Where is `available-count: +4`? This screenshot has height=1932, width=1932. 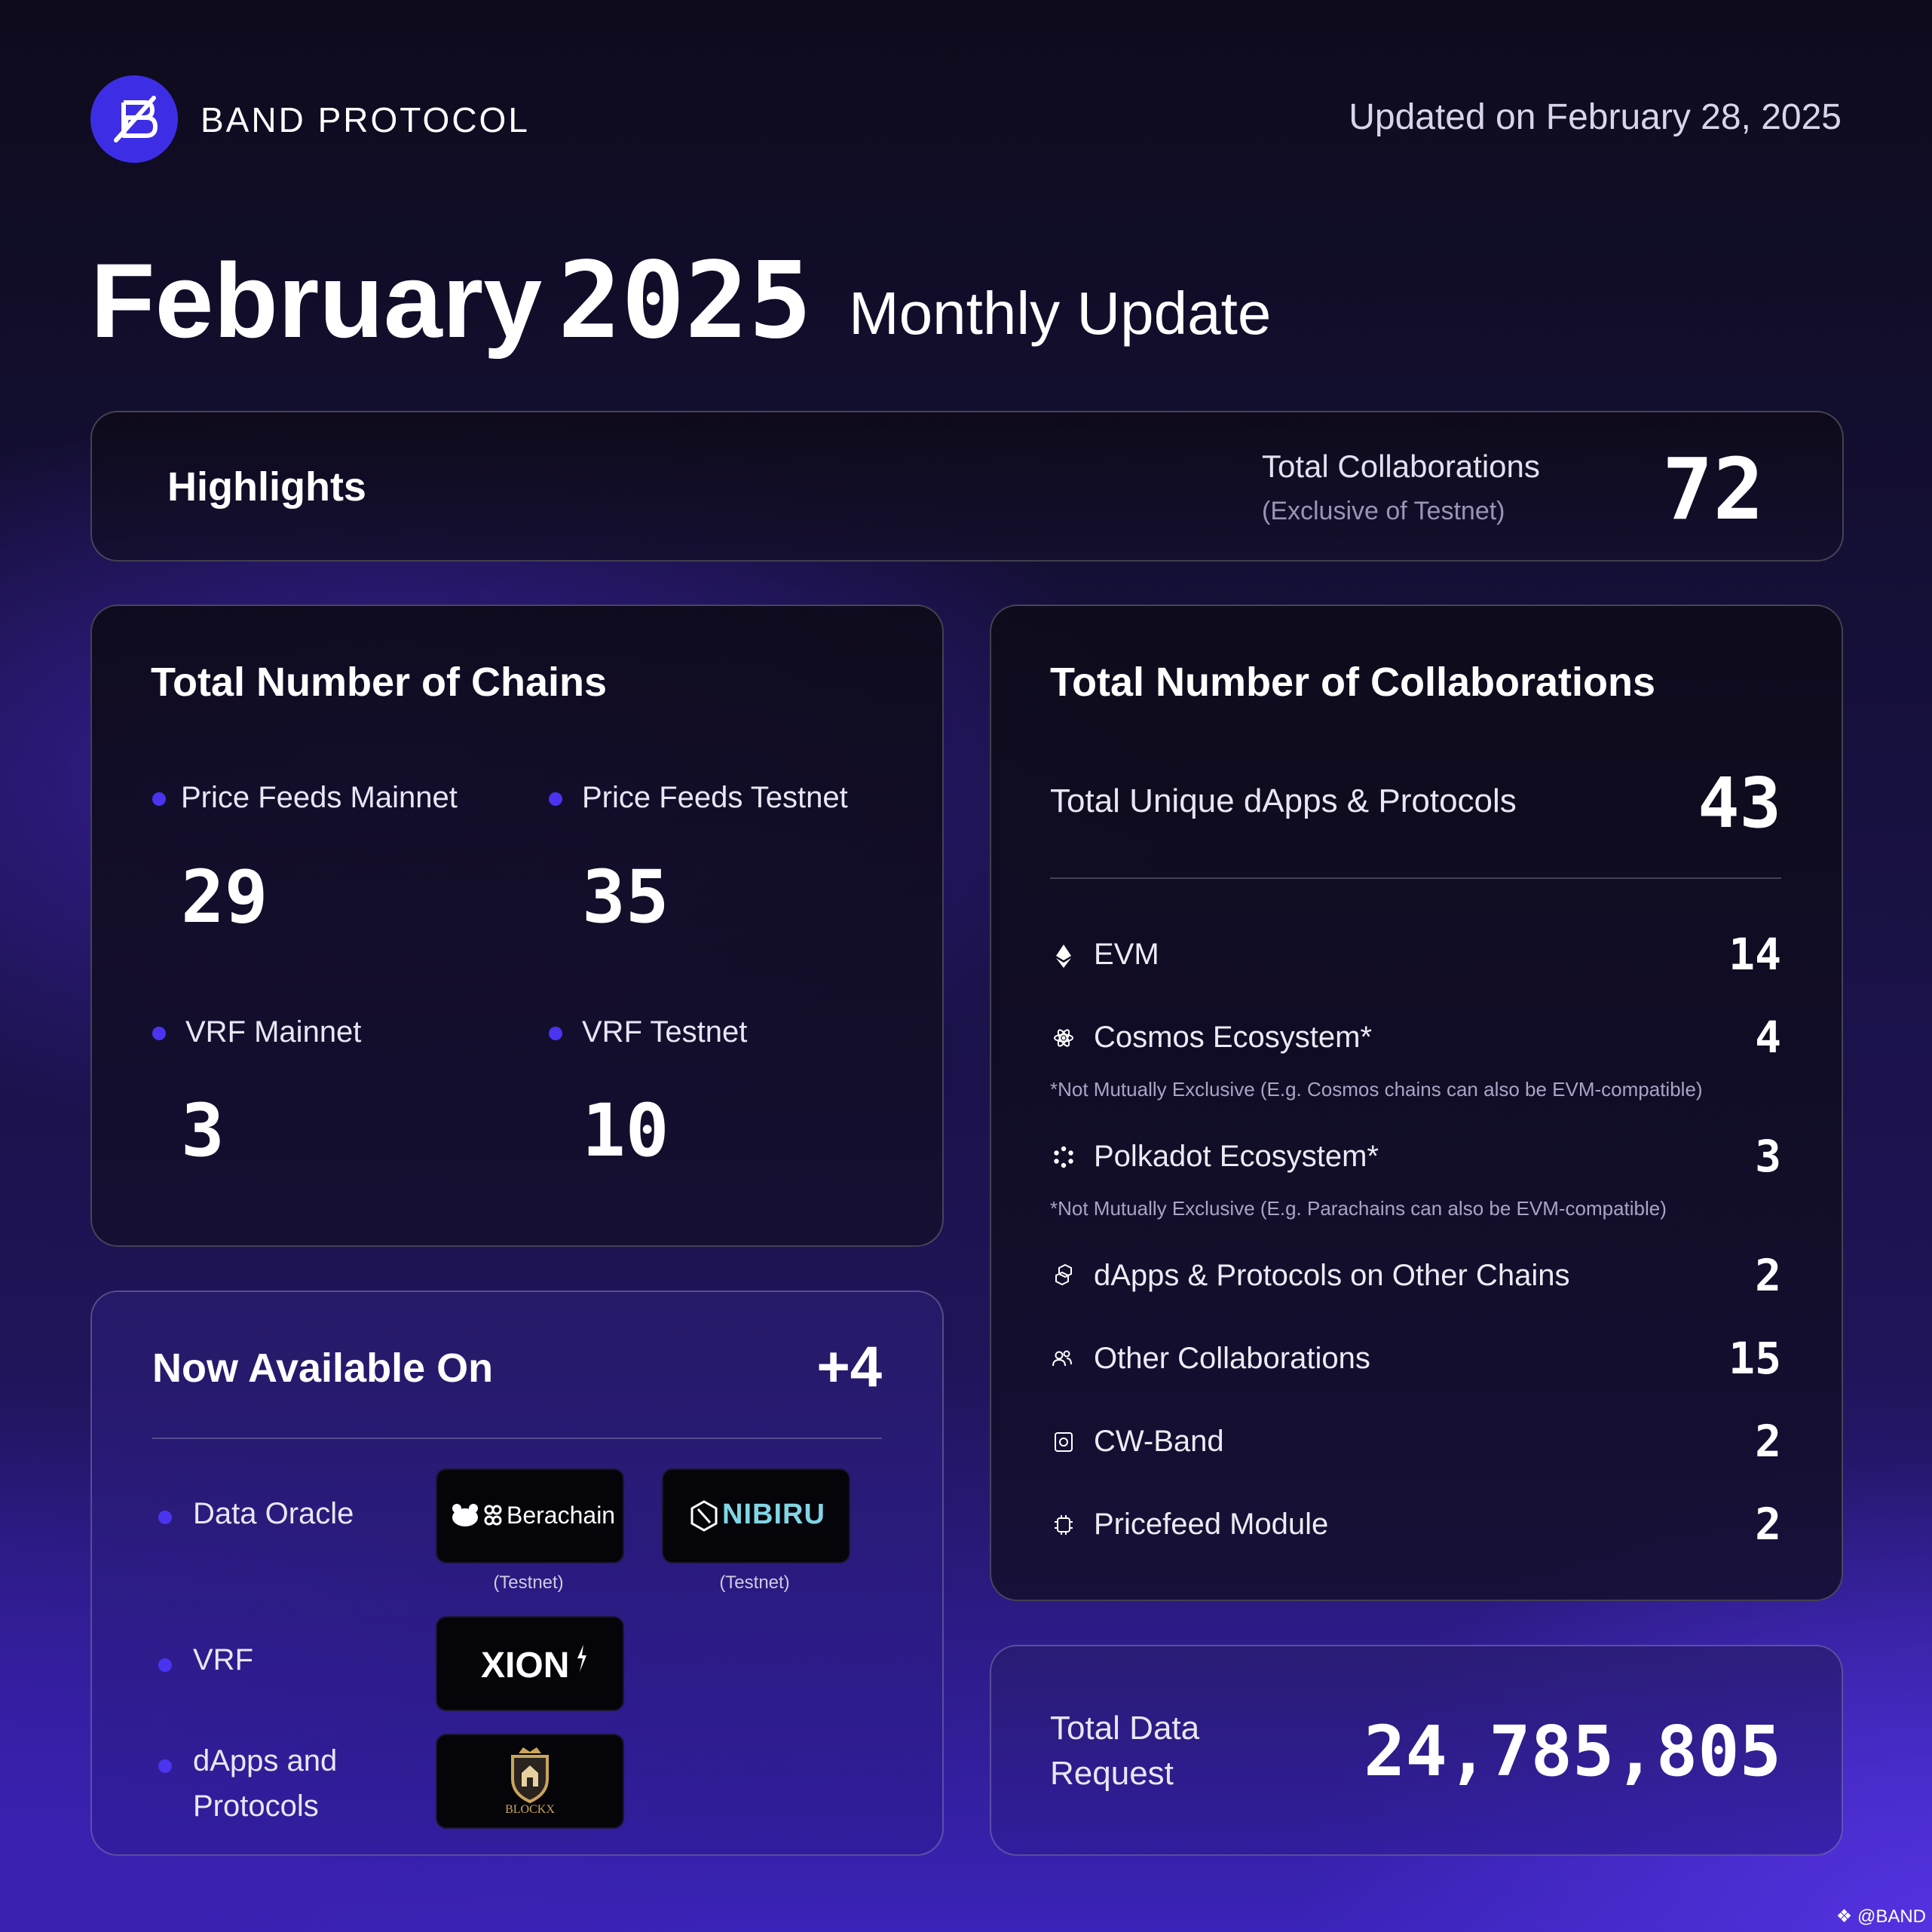 available-count: +4 is located at coordinates (849, 1367).